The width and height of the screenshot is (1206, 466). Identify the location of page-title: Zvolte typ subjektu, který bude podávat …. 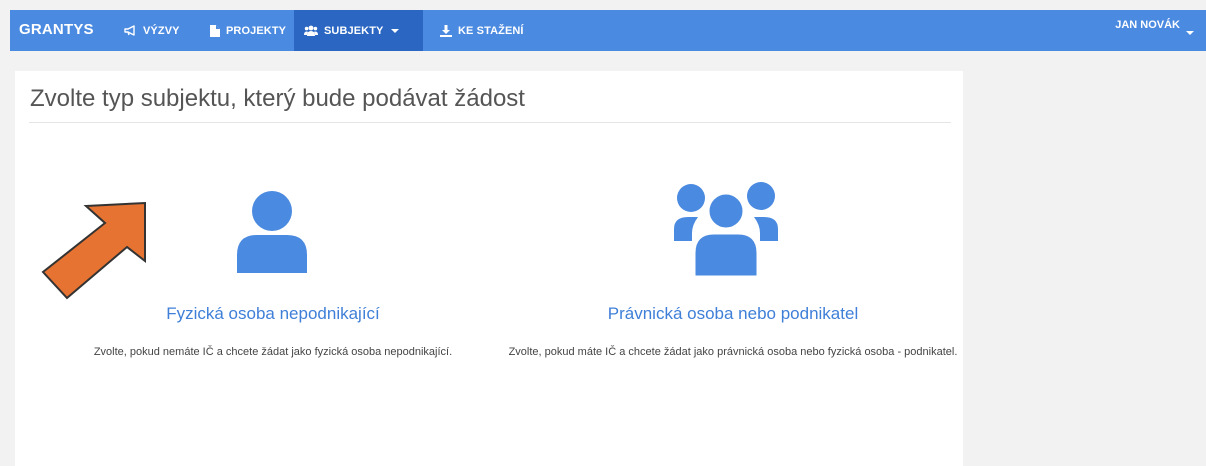
(277, 98).